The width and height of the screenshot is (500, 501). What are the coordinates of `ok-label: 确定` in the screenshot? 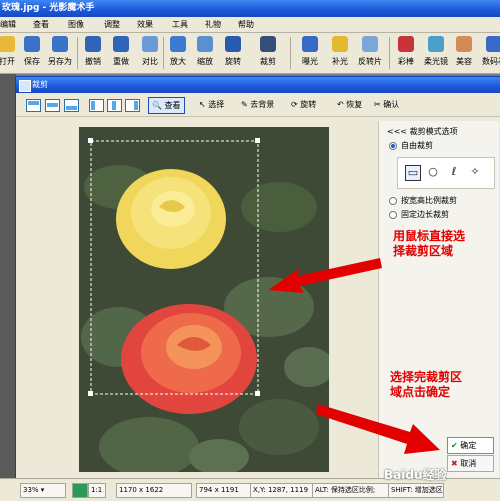 It's located at (468, 445).